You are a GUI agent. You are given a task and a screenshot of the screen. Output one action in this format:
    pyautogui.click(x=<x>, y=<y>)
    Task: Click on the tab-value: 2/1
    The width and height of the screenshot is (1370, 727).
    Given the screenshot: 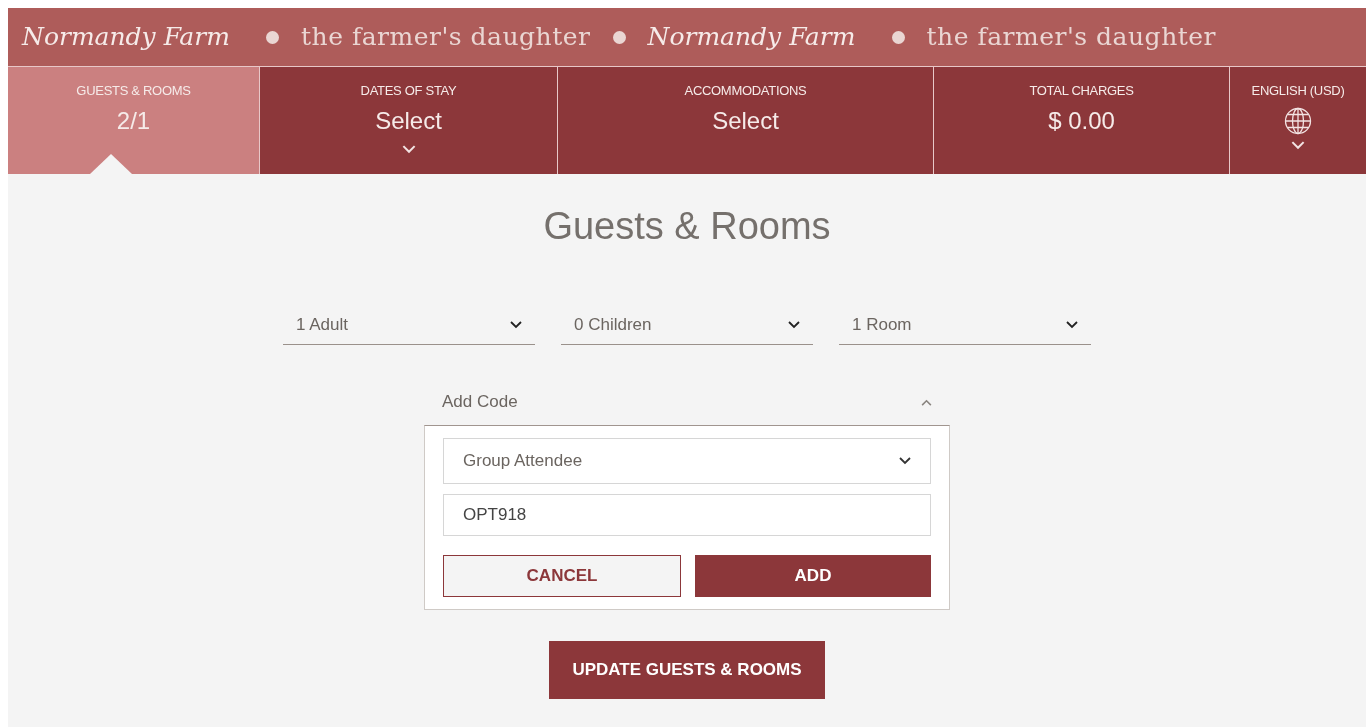 What is the action you would take?
    pyautogui.click(x=133, y=120)
    